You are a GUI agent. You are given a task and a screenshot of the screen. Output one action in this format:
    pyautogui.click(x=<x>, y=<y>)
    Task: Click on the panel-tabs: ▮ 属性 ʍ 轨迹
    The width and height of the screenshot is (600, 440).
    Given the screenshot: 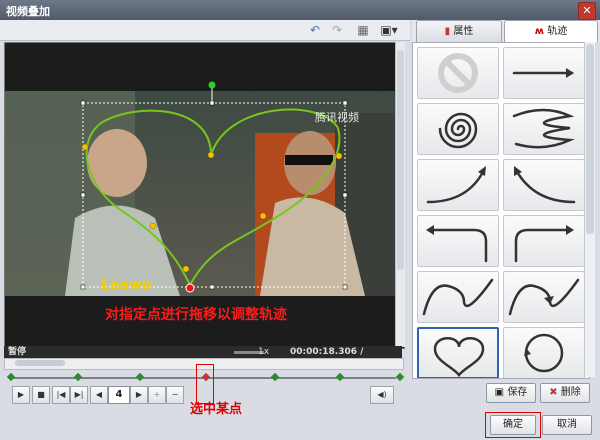 What is the action you would take?
    pyautogui.click(x=506, y=31)
    